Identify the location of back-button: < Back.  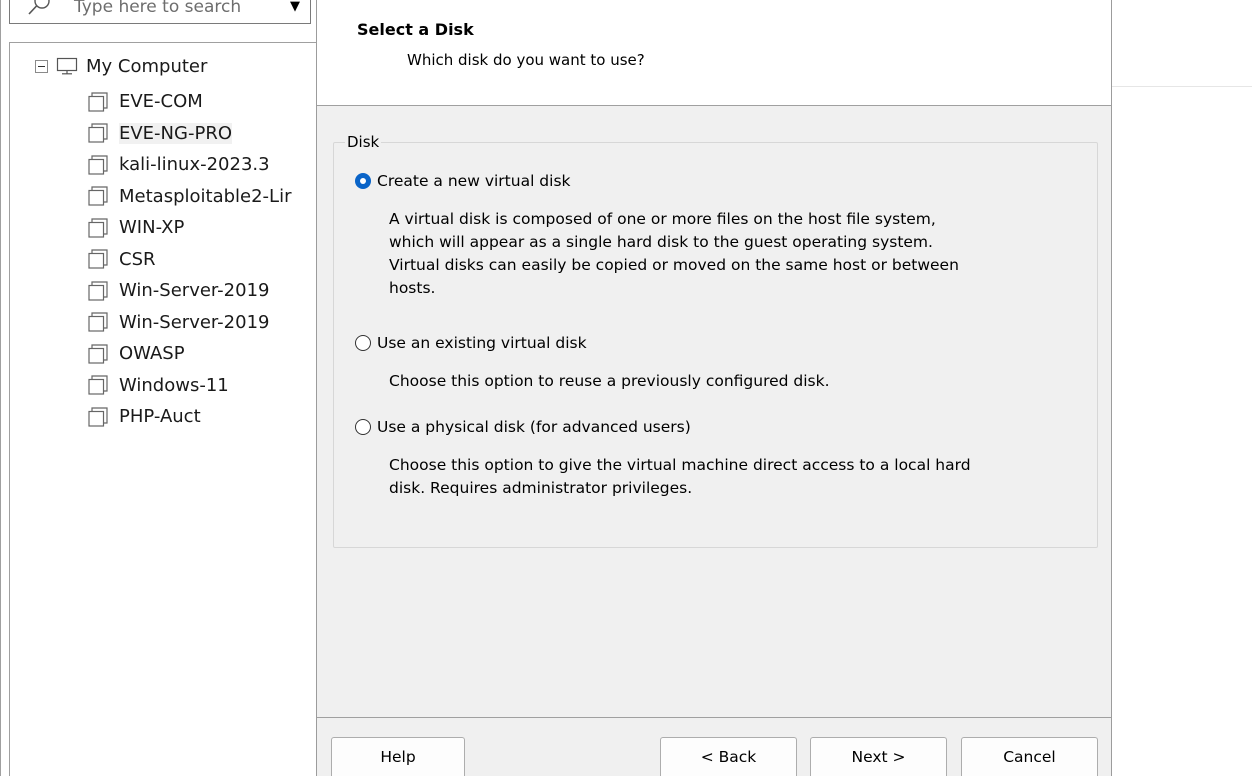
(728, 756).